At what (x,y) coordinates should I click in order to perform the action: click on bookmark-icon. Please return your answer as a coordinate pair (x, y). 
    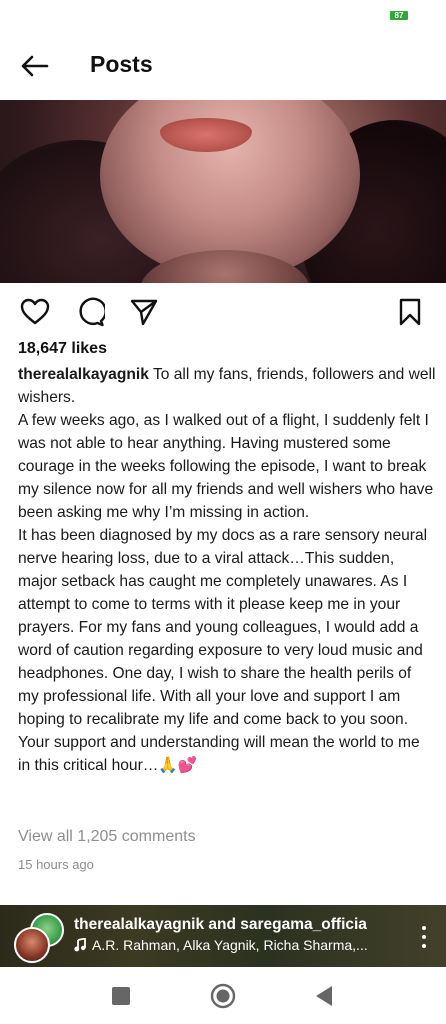
    Looking at the image, I should click on (410, 312).